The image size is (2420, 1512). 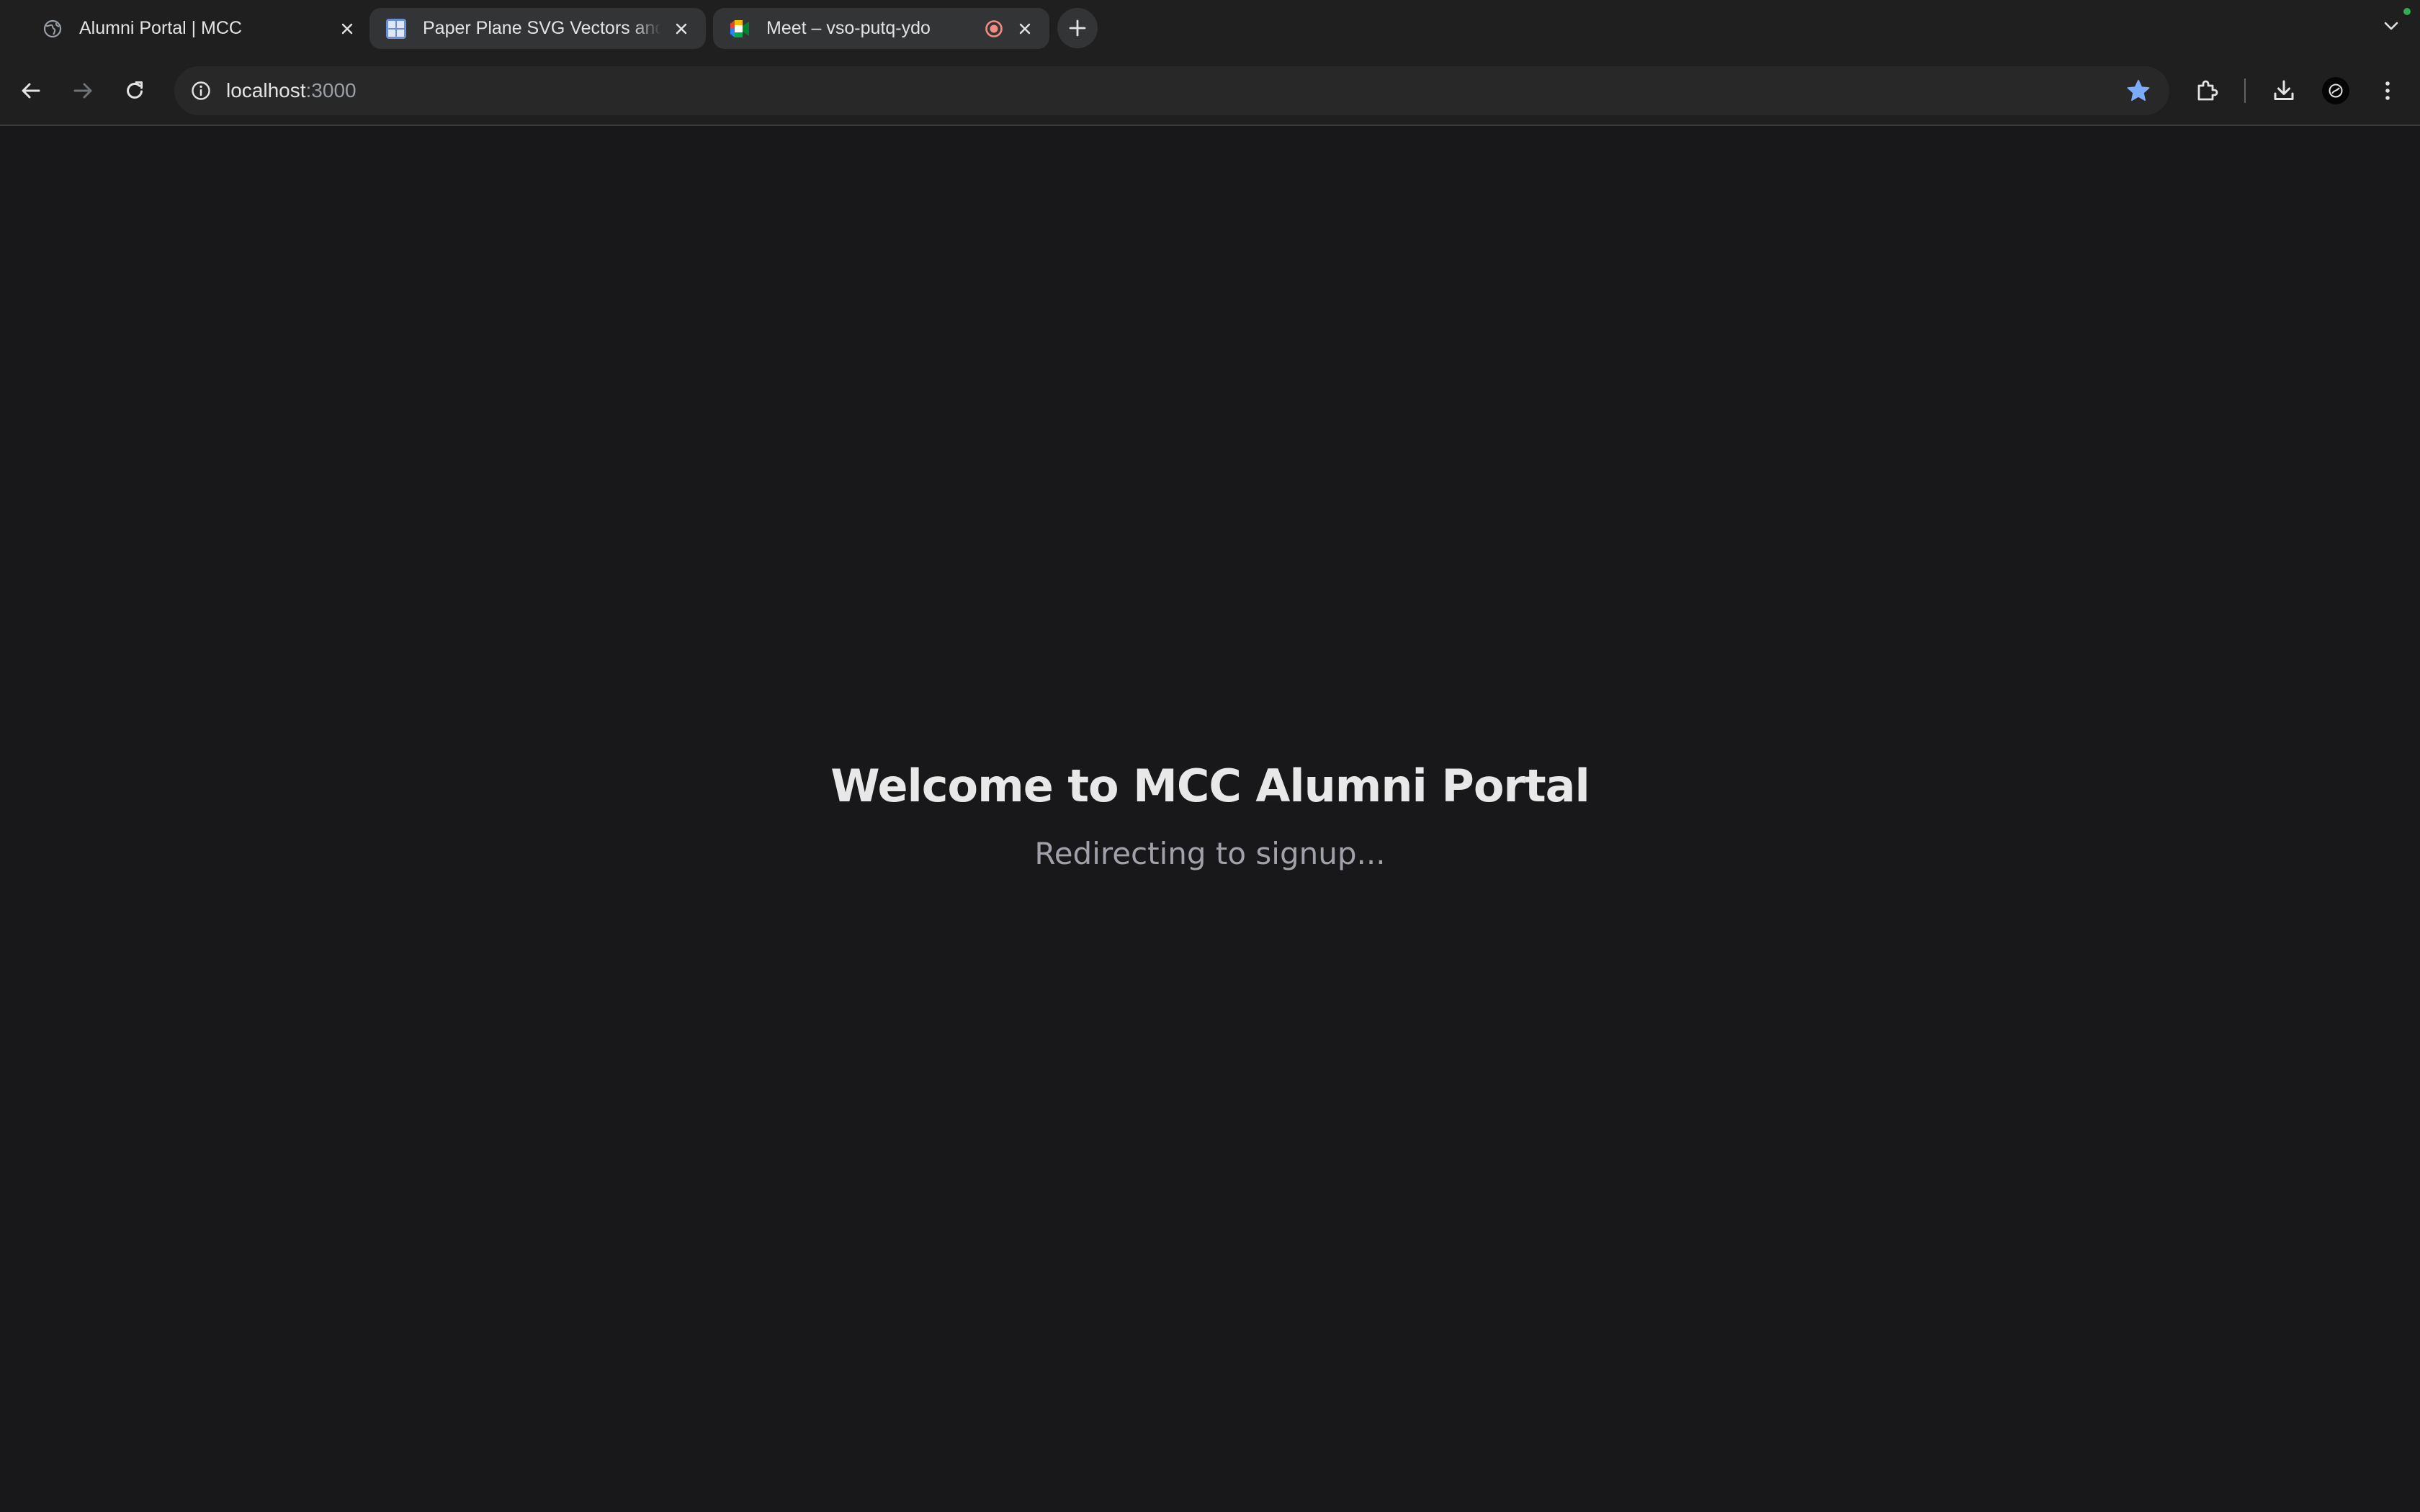 What do you see at coordinates (396, 29) in the screenshot?
I see `svgrepo-icon` at bounding box center [396, 29].